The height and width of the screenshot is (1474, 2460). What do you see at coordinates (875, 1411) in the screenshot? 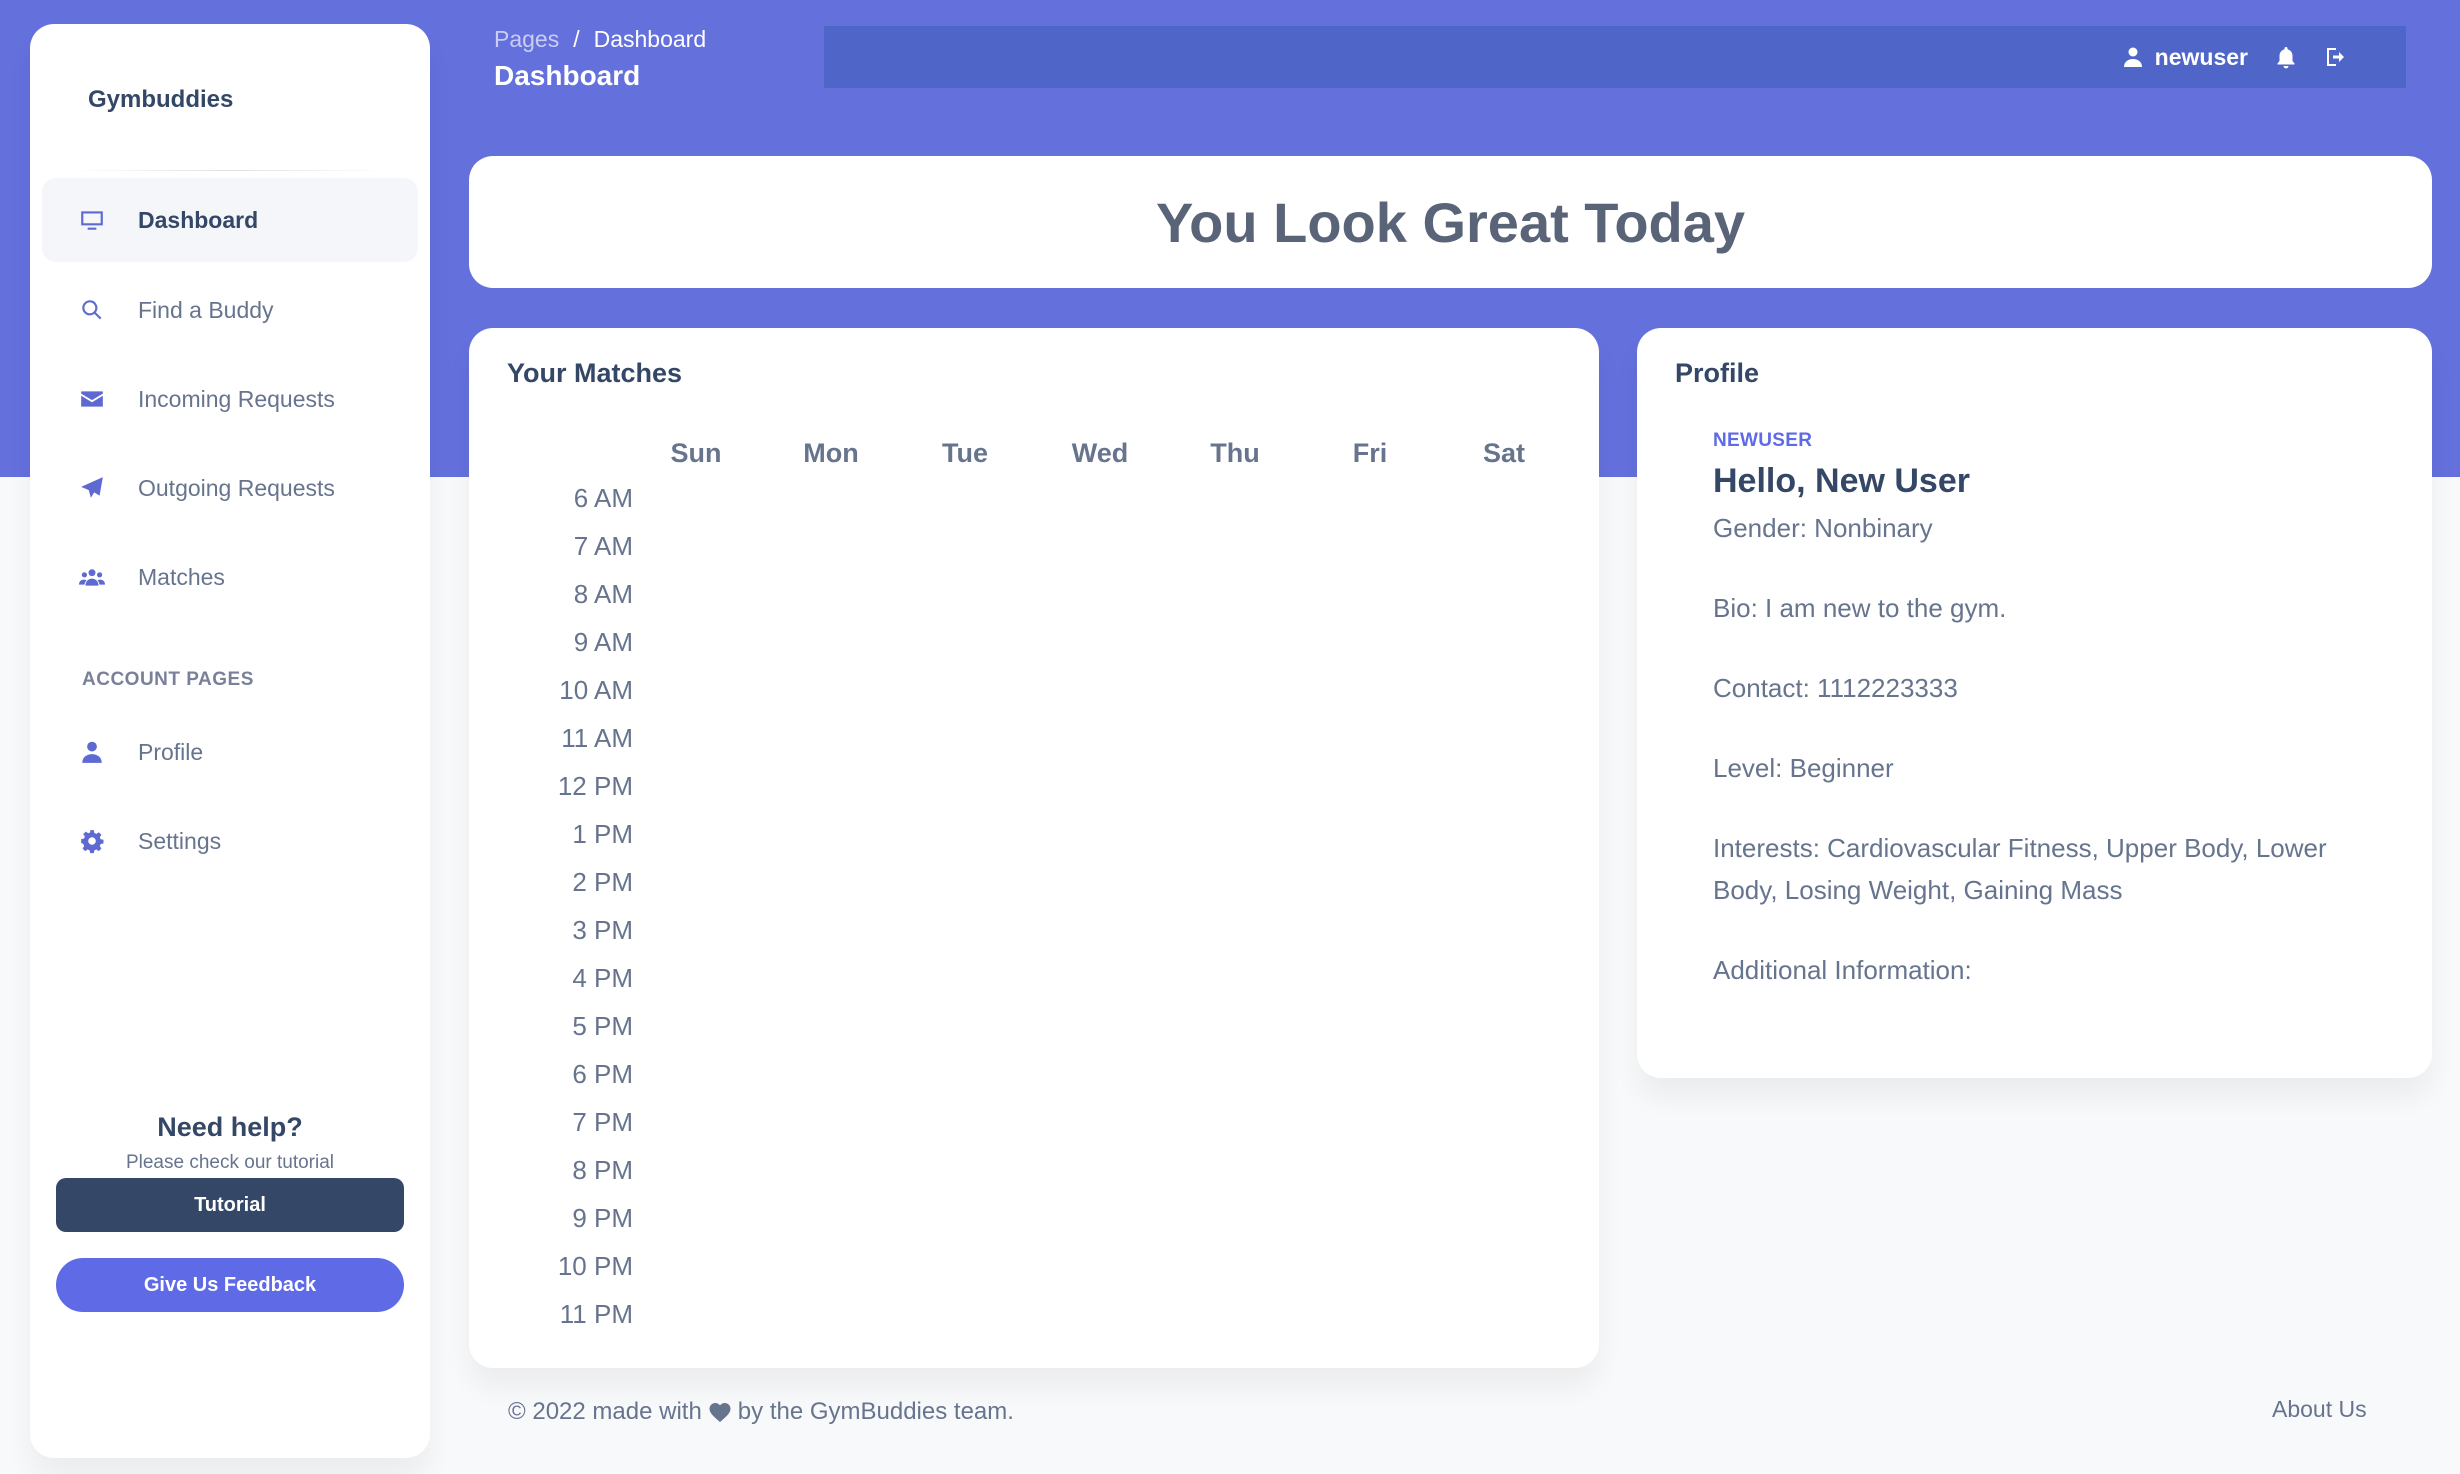
I see `footer-suffix: by the GymBuddies team.` at bounding box center [875, 1411].